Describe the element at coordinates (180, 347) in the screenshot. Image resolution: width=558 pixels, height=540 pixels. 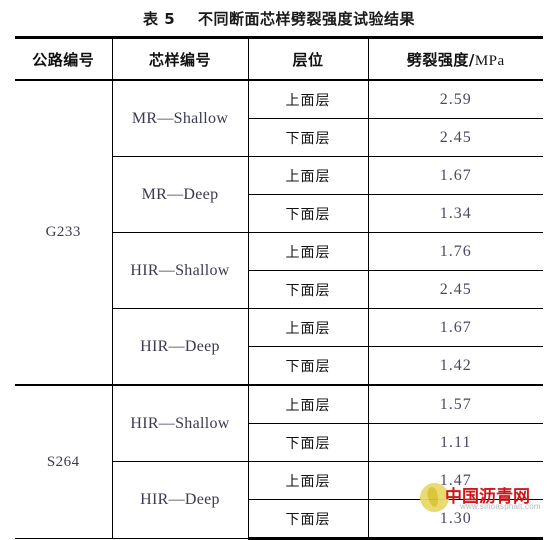
I see `cell-core-no: HIR—Deep` at that location.